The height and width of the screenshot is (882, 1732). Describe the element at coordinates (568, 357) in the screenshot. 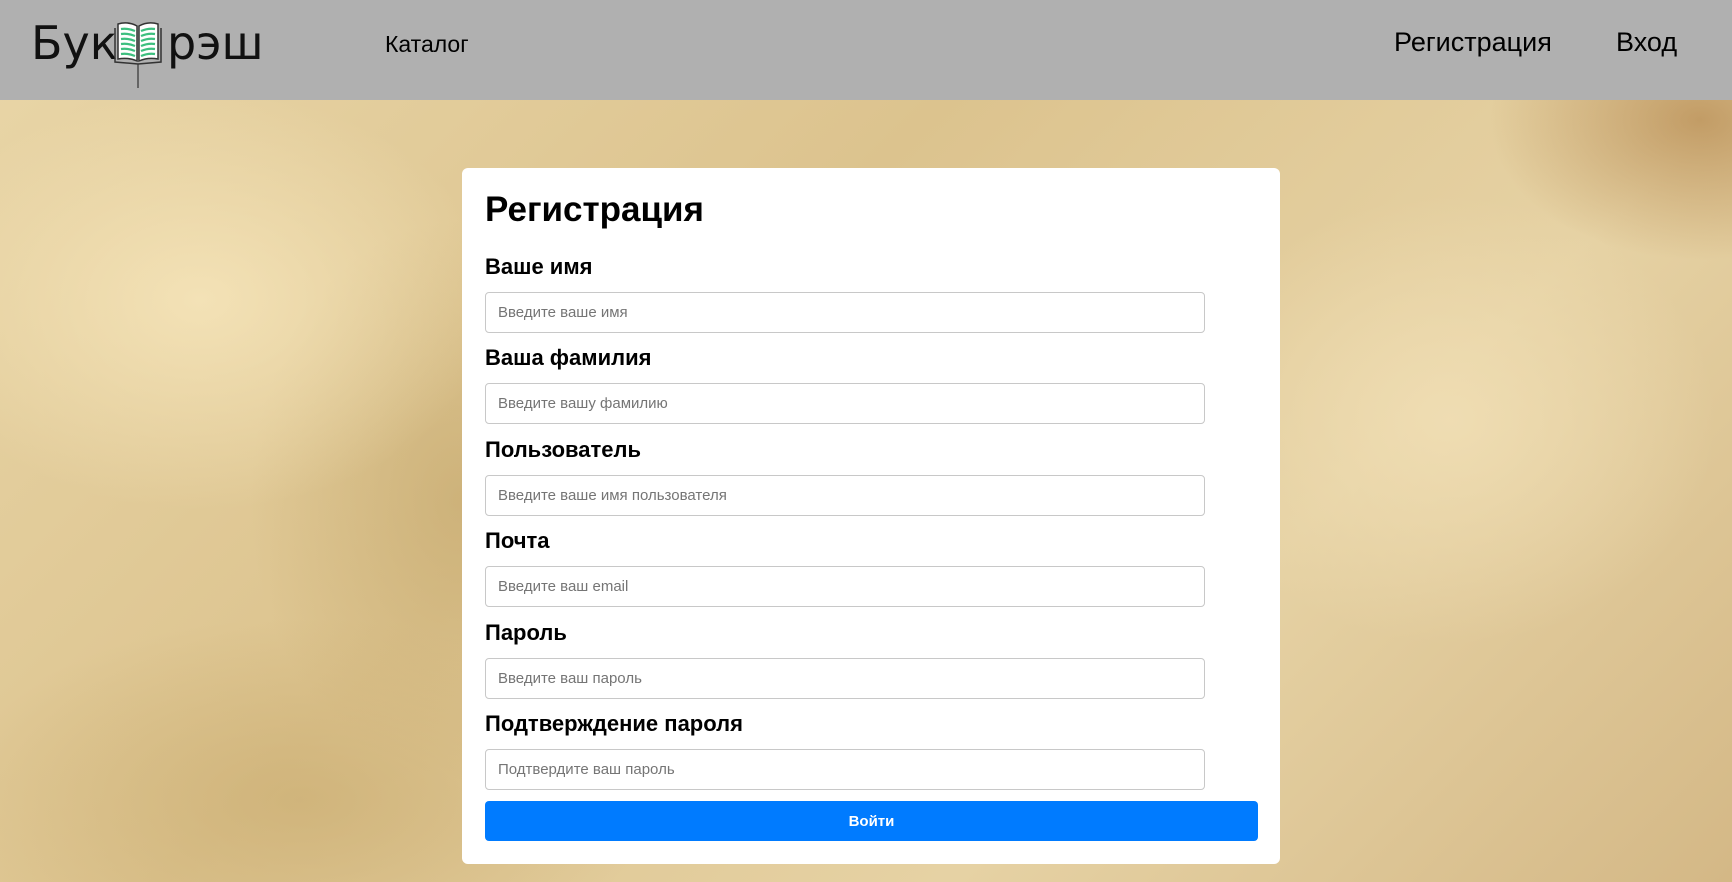

I see `last-name-label: Ваша фамилия` at that location.